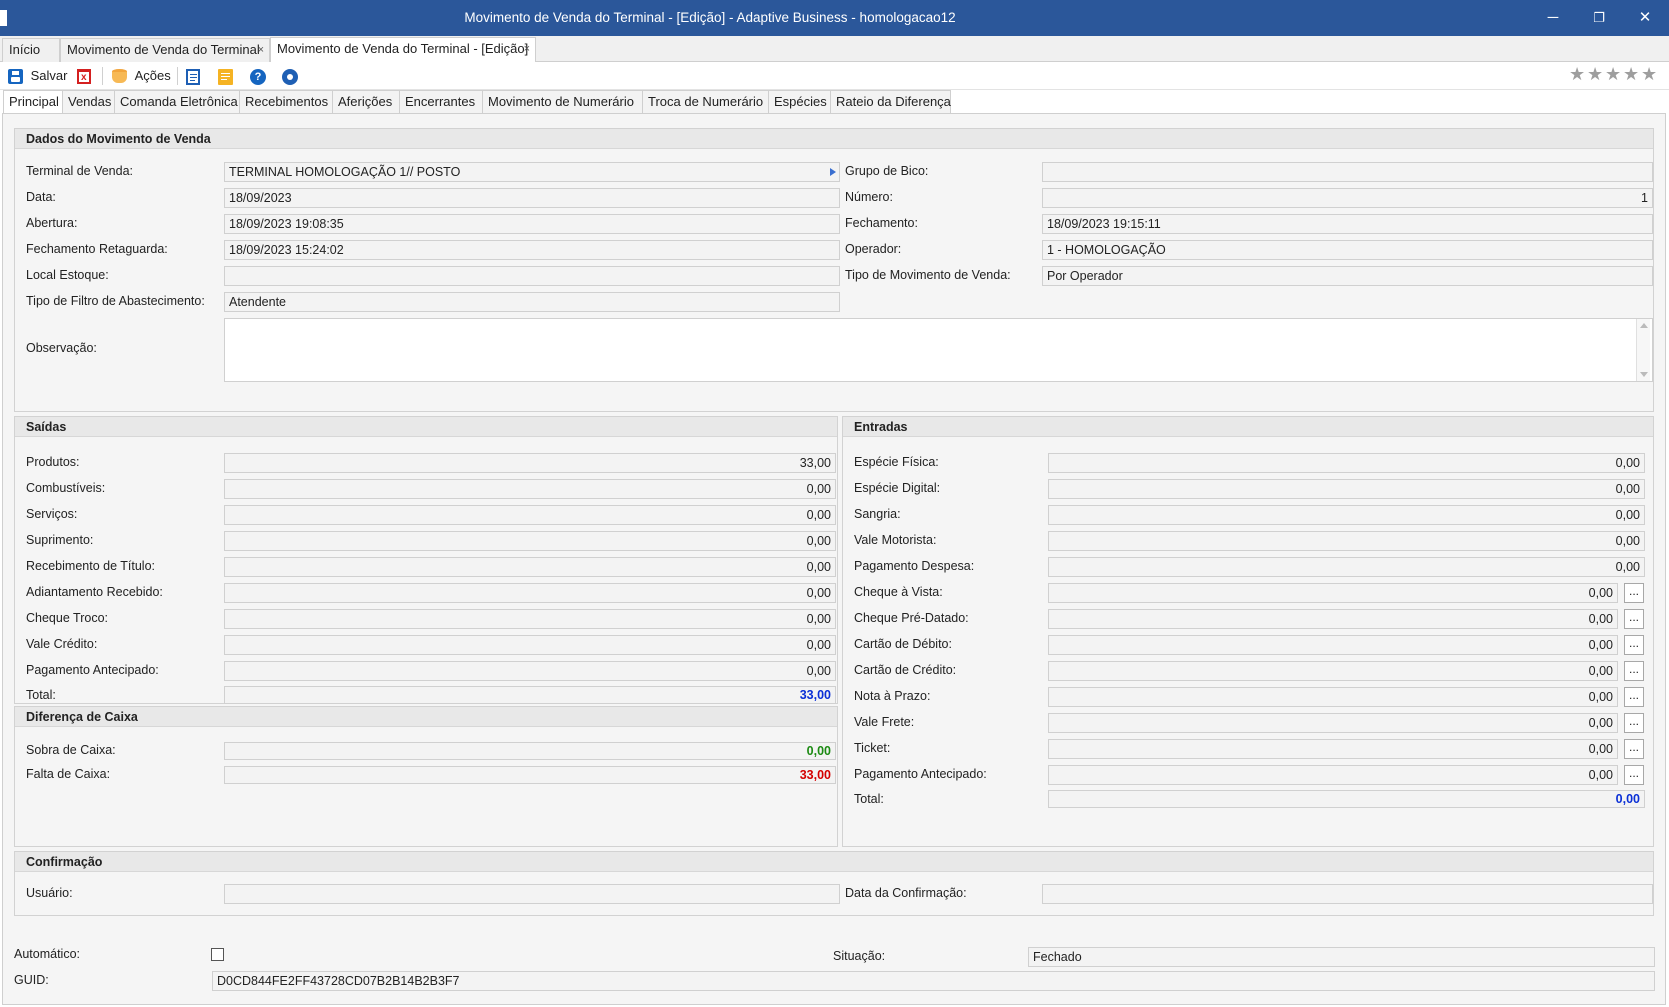 The width and height of the screenshot is (1669, 1007). Describe the element at coordinates (1333, 593) in the screenshot. I see `cheque-vista-field: 0,00` at that location.